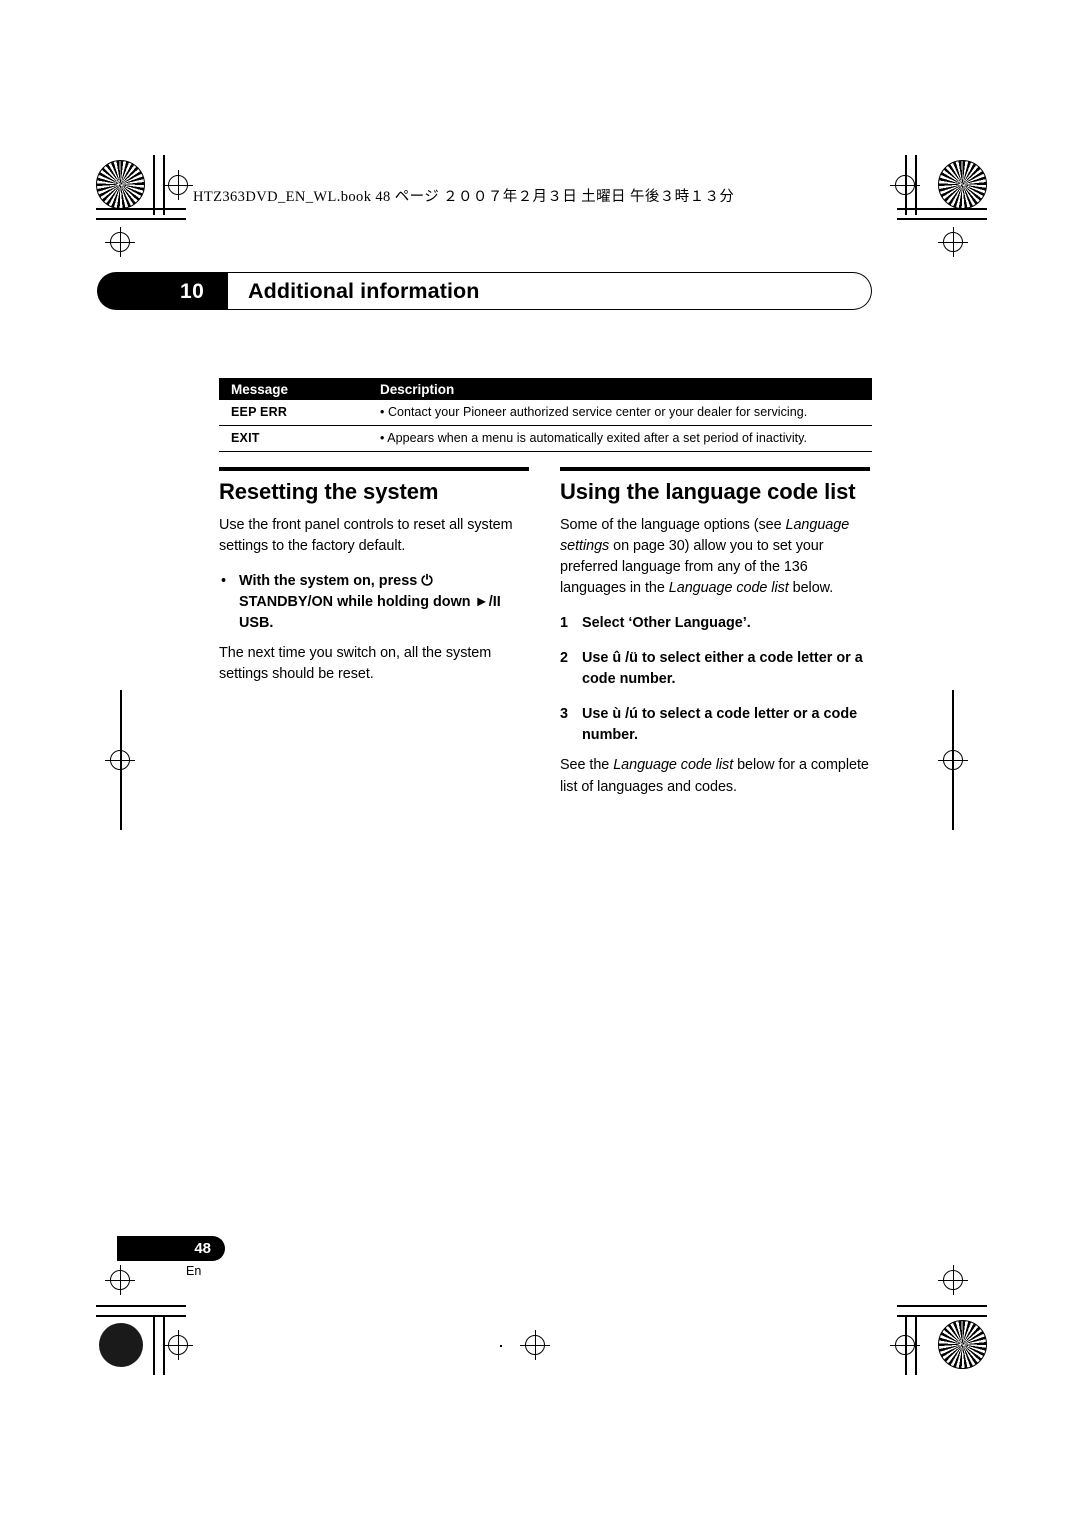  I want to click on page-title: Additional information, so click(364, 291).